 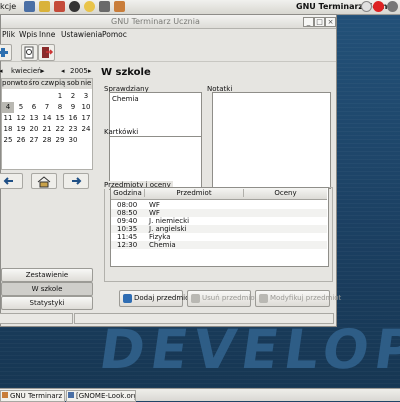 I want to click on window-titlebar: GNU Terminarz Ucznia _ □ ×, so click(x=168, y=22).